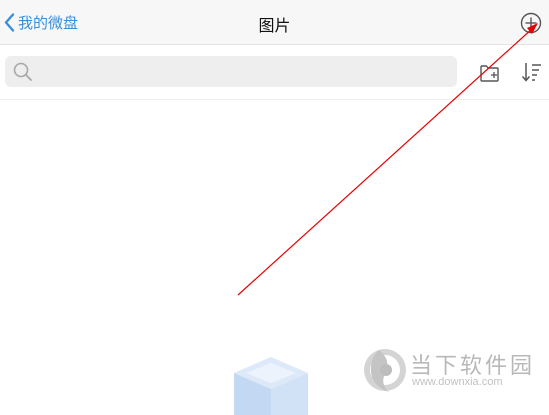  I want to click on watermark-url: www.downxia.com, so click(457, 382).